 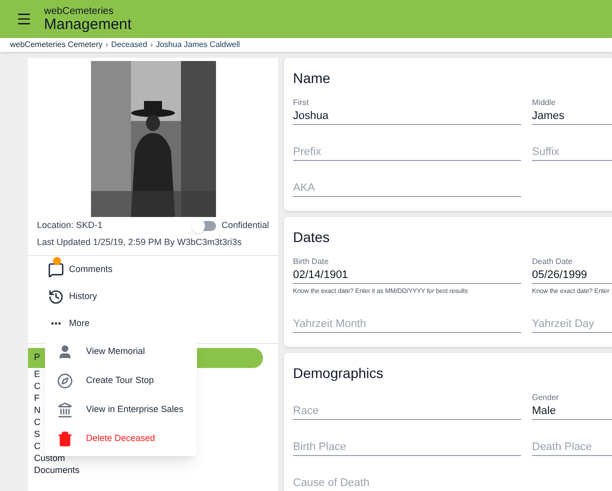 I want to click on more-icon, so click(x=56, y=323).